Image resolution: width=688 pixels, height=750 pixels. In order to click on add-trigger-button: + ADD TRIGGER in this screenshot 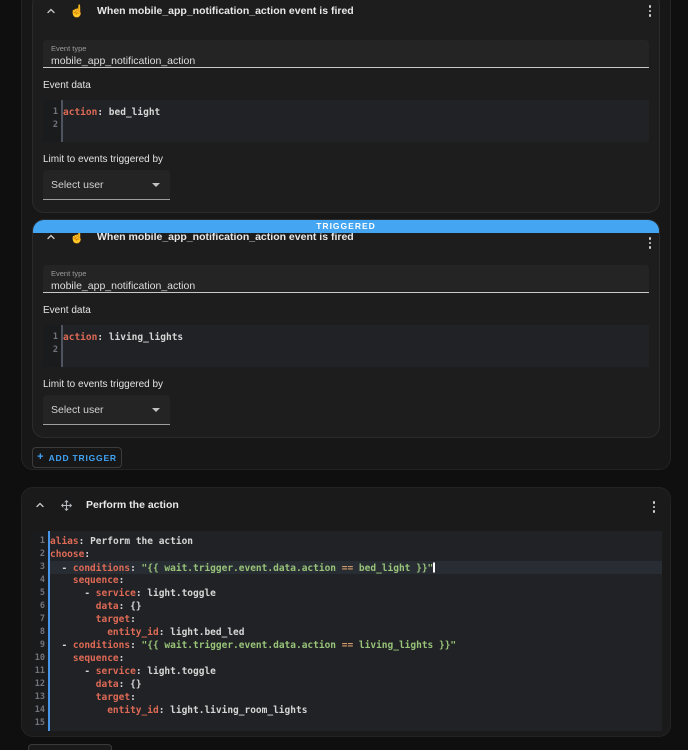, I will do `click(77, 457)`.